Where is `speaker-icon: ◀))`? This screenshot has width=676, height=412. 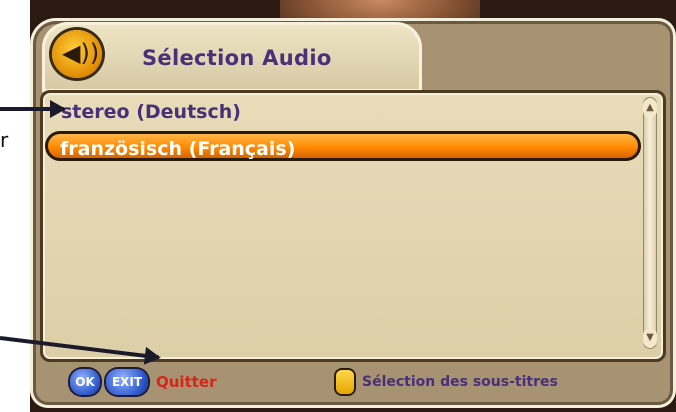
speaker-icon: ◀)) is located at coordinates (77, 54).